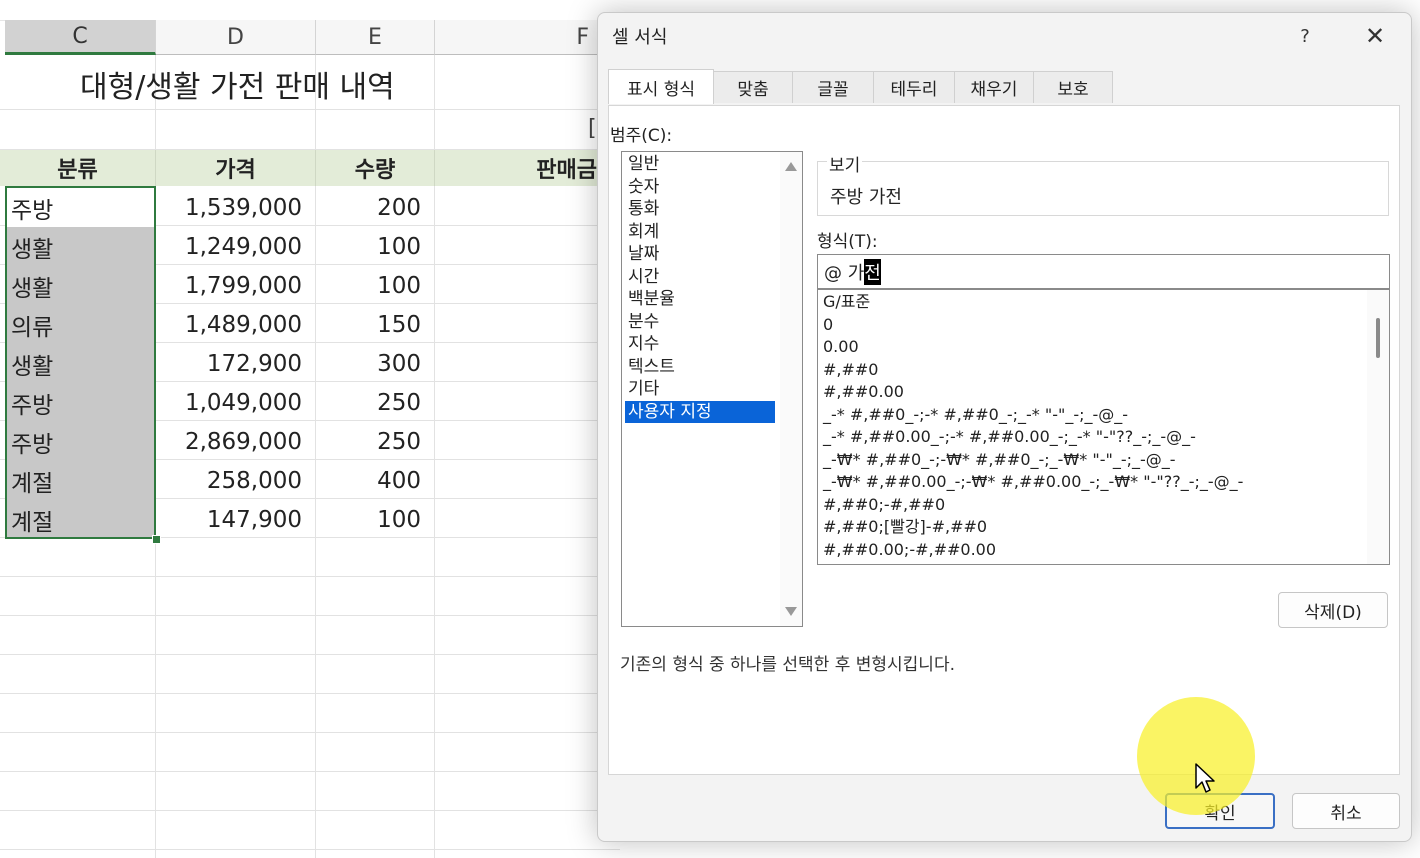 This screenshot has width=1420, height=858. Describe the element at coordinates (791, 166) in the screenshot. I see `scroll-up-icon` at that location.